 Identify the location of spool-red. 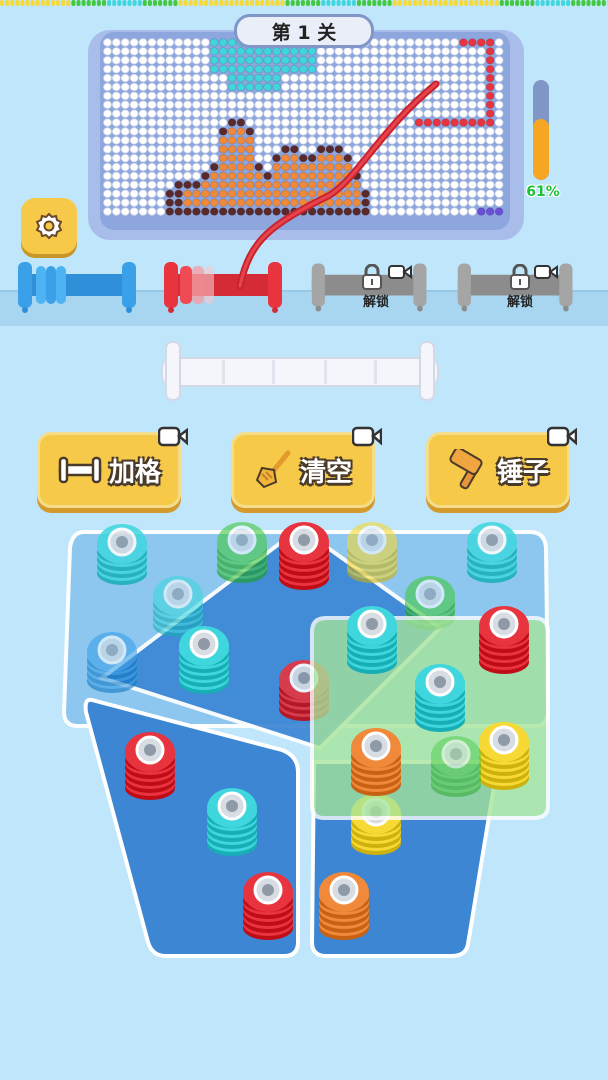
(223, 287).